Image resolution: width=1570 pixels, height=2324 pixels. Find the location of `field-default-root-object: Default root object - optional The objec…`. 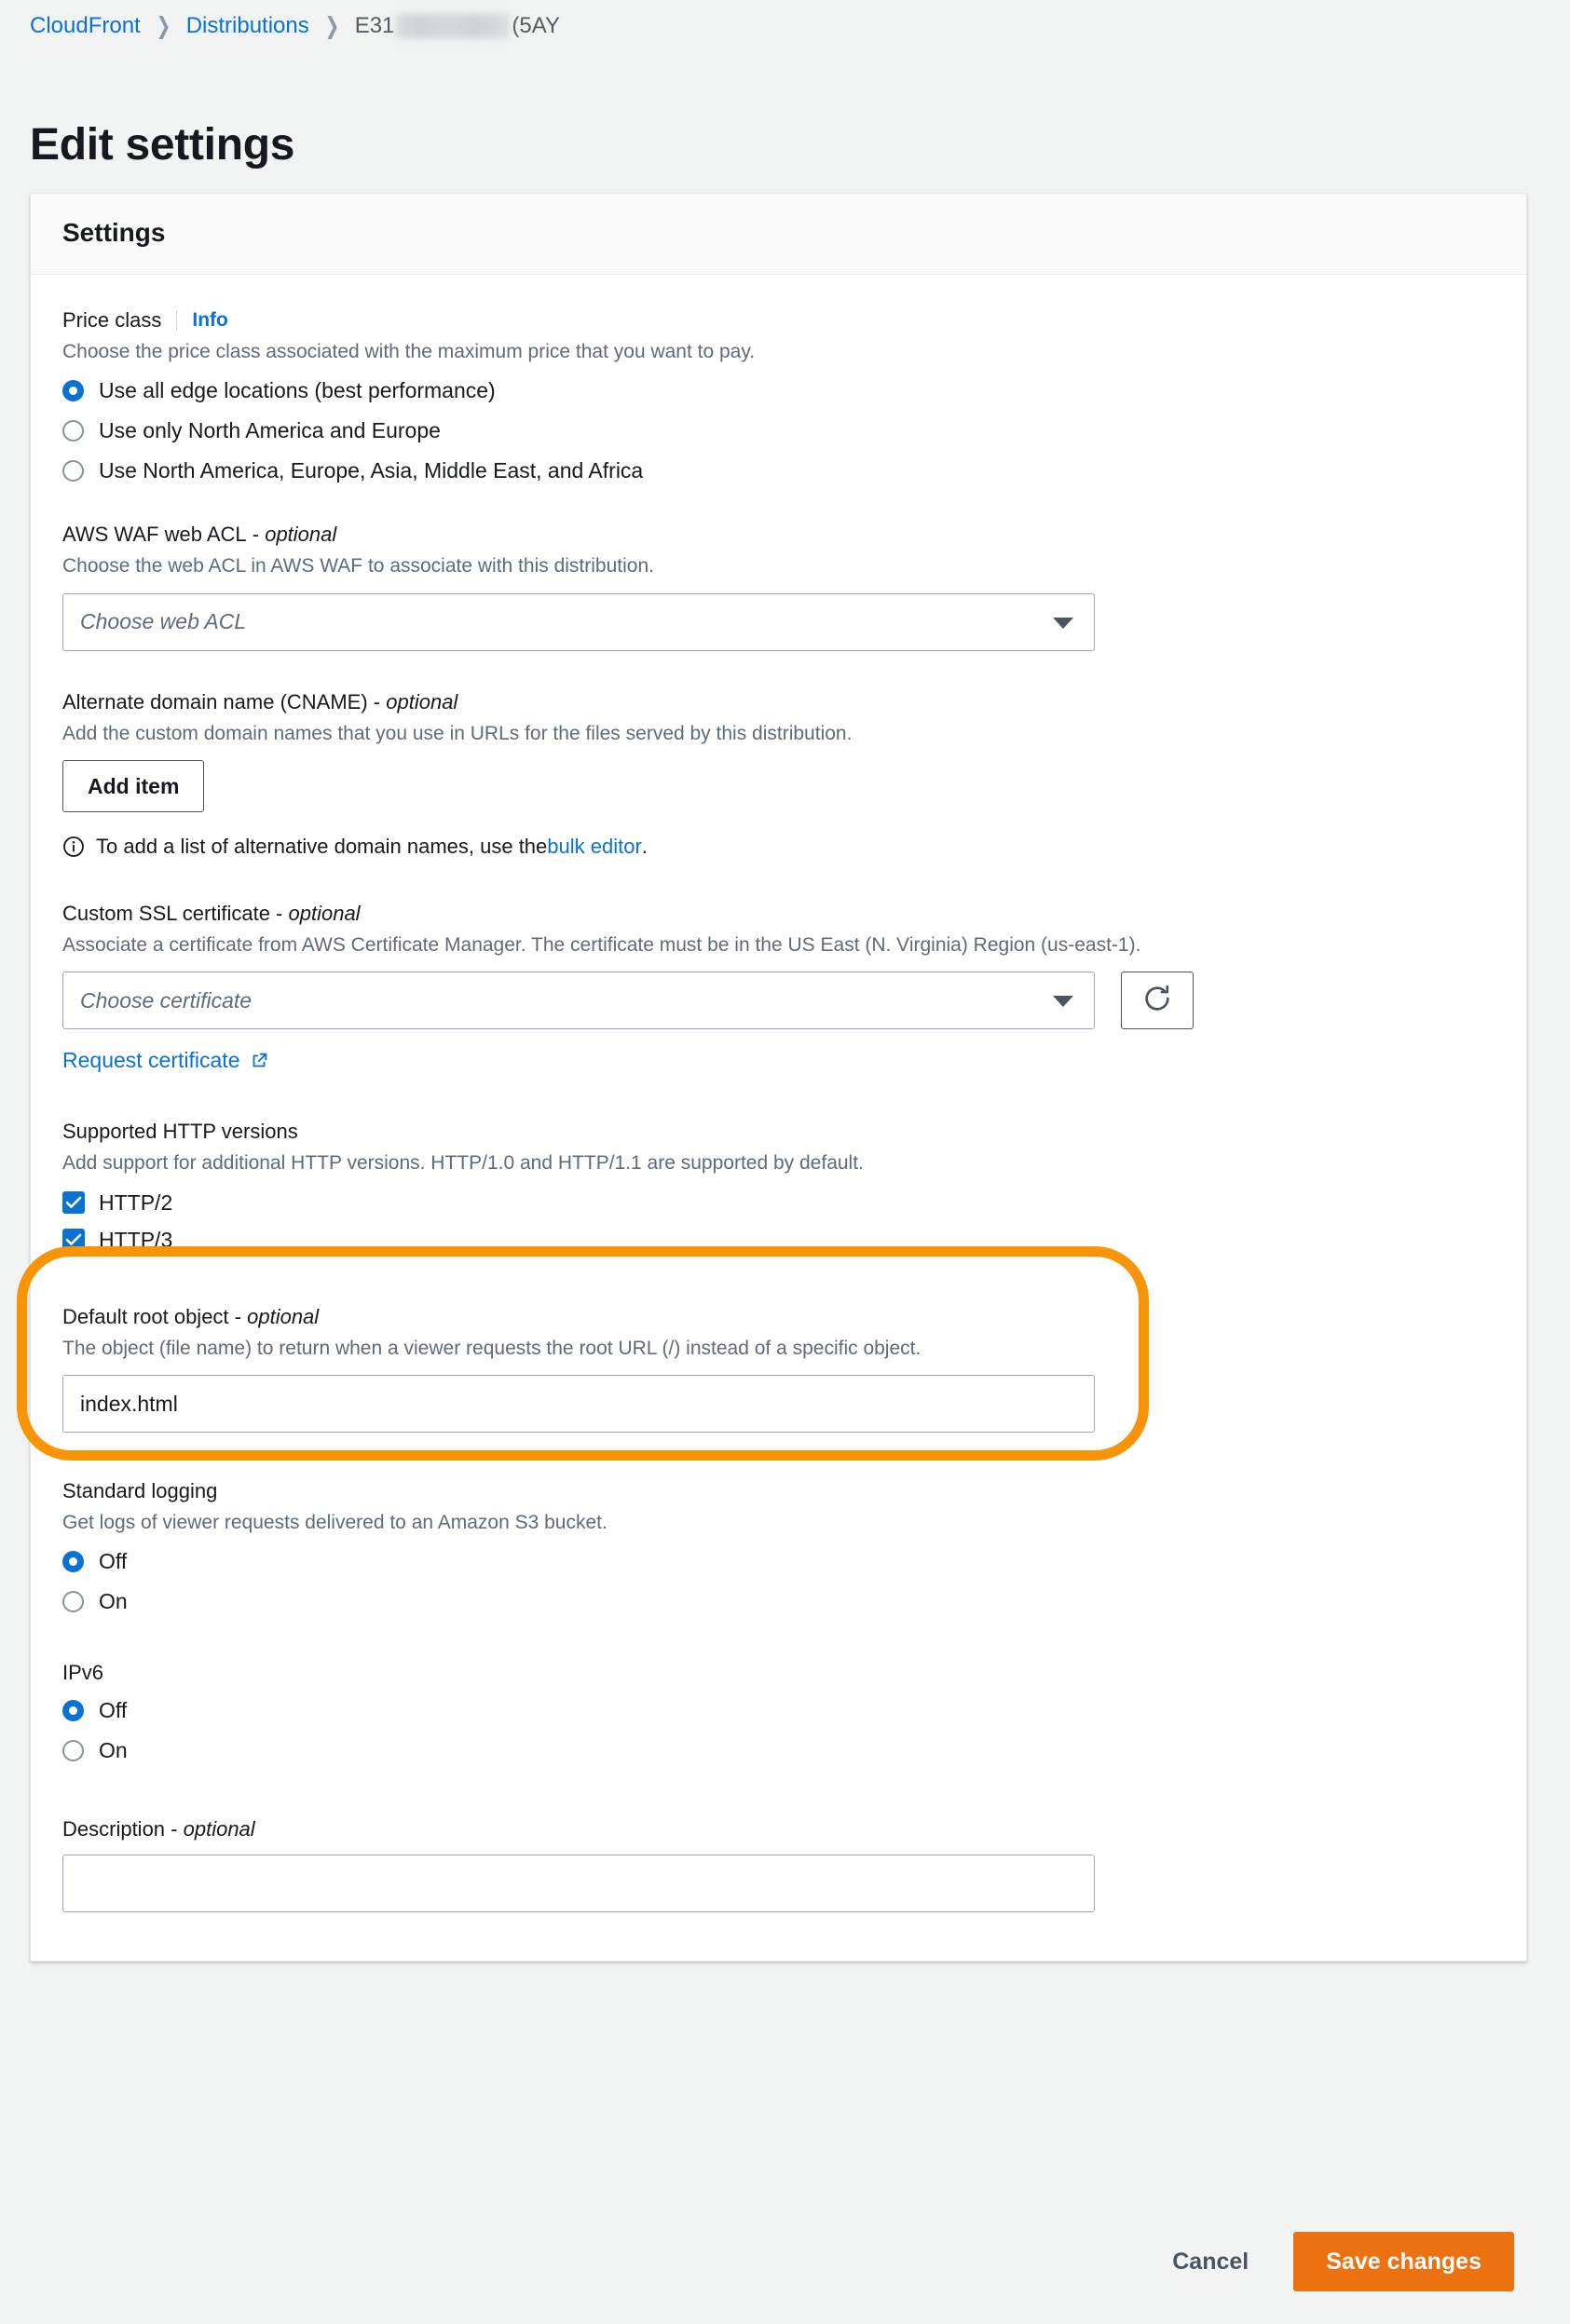

field-default-root-object: Default root object - optional The objec… is located at coordinates (778, 1369).